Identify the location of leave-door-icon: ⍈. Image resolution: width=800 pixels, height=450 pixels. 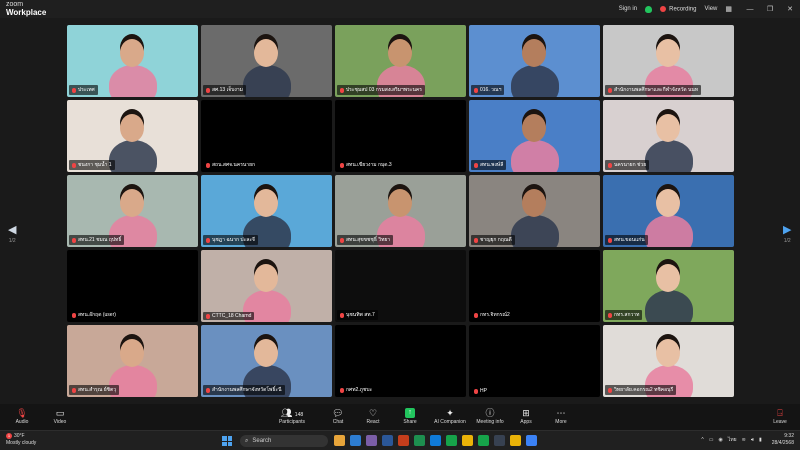
(780, 413).